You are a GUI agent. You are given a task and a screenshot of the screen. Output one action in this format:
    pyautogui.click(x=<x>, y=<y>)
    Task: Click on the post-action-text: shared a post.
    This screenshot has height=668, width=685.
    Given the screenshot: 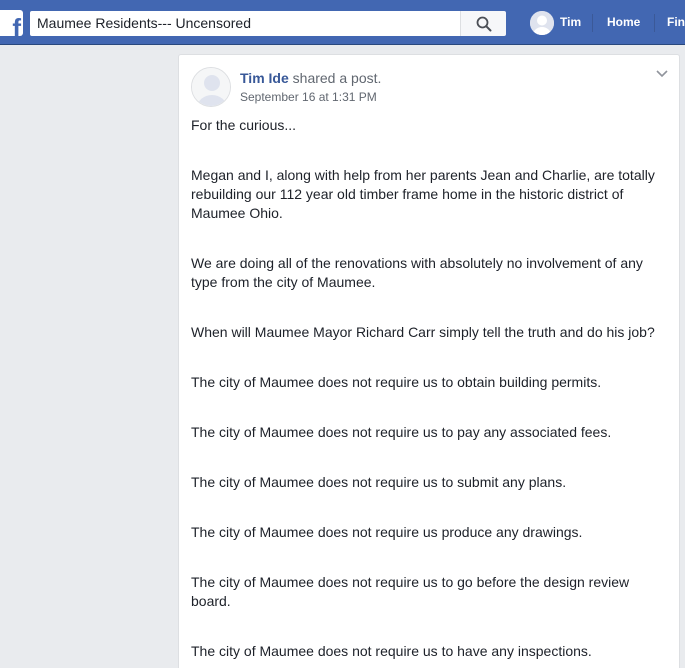 What is the action you would take?
    pyautogui.click(x=335, y=78)
    